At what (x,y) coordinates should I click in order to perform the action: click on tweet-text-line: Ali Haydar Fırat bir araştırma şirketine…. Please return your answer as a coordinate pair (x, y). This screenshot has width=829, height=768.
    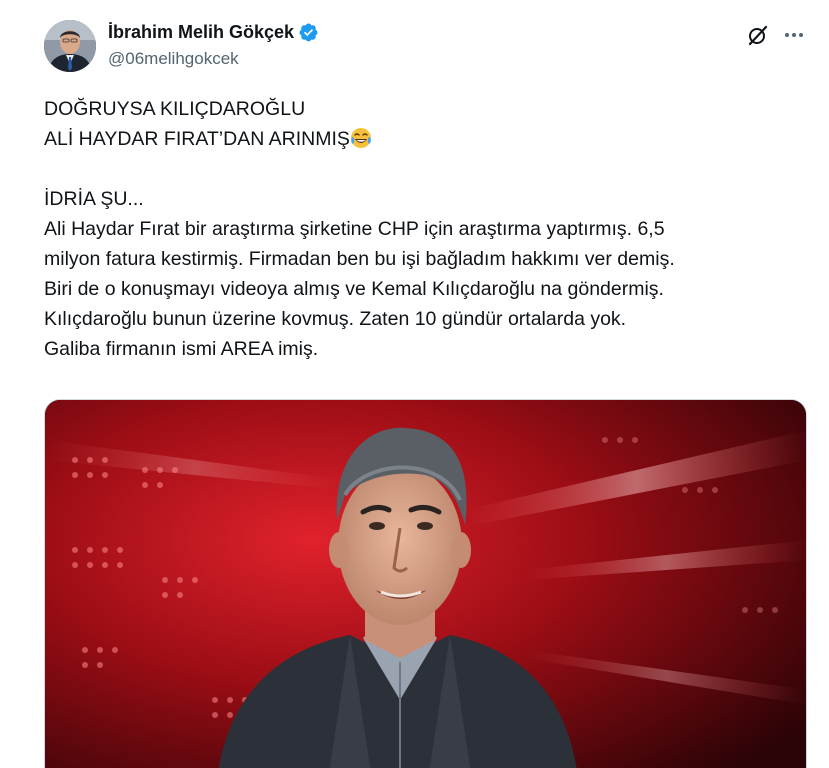
    Looking at the image, I should click on (354, 229).